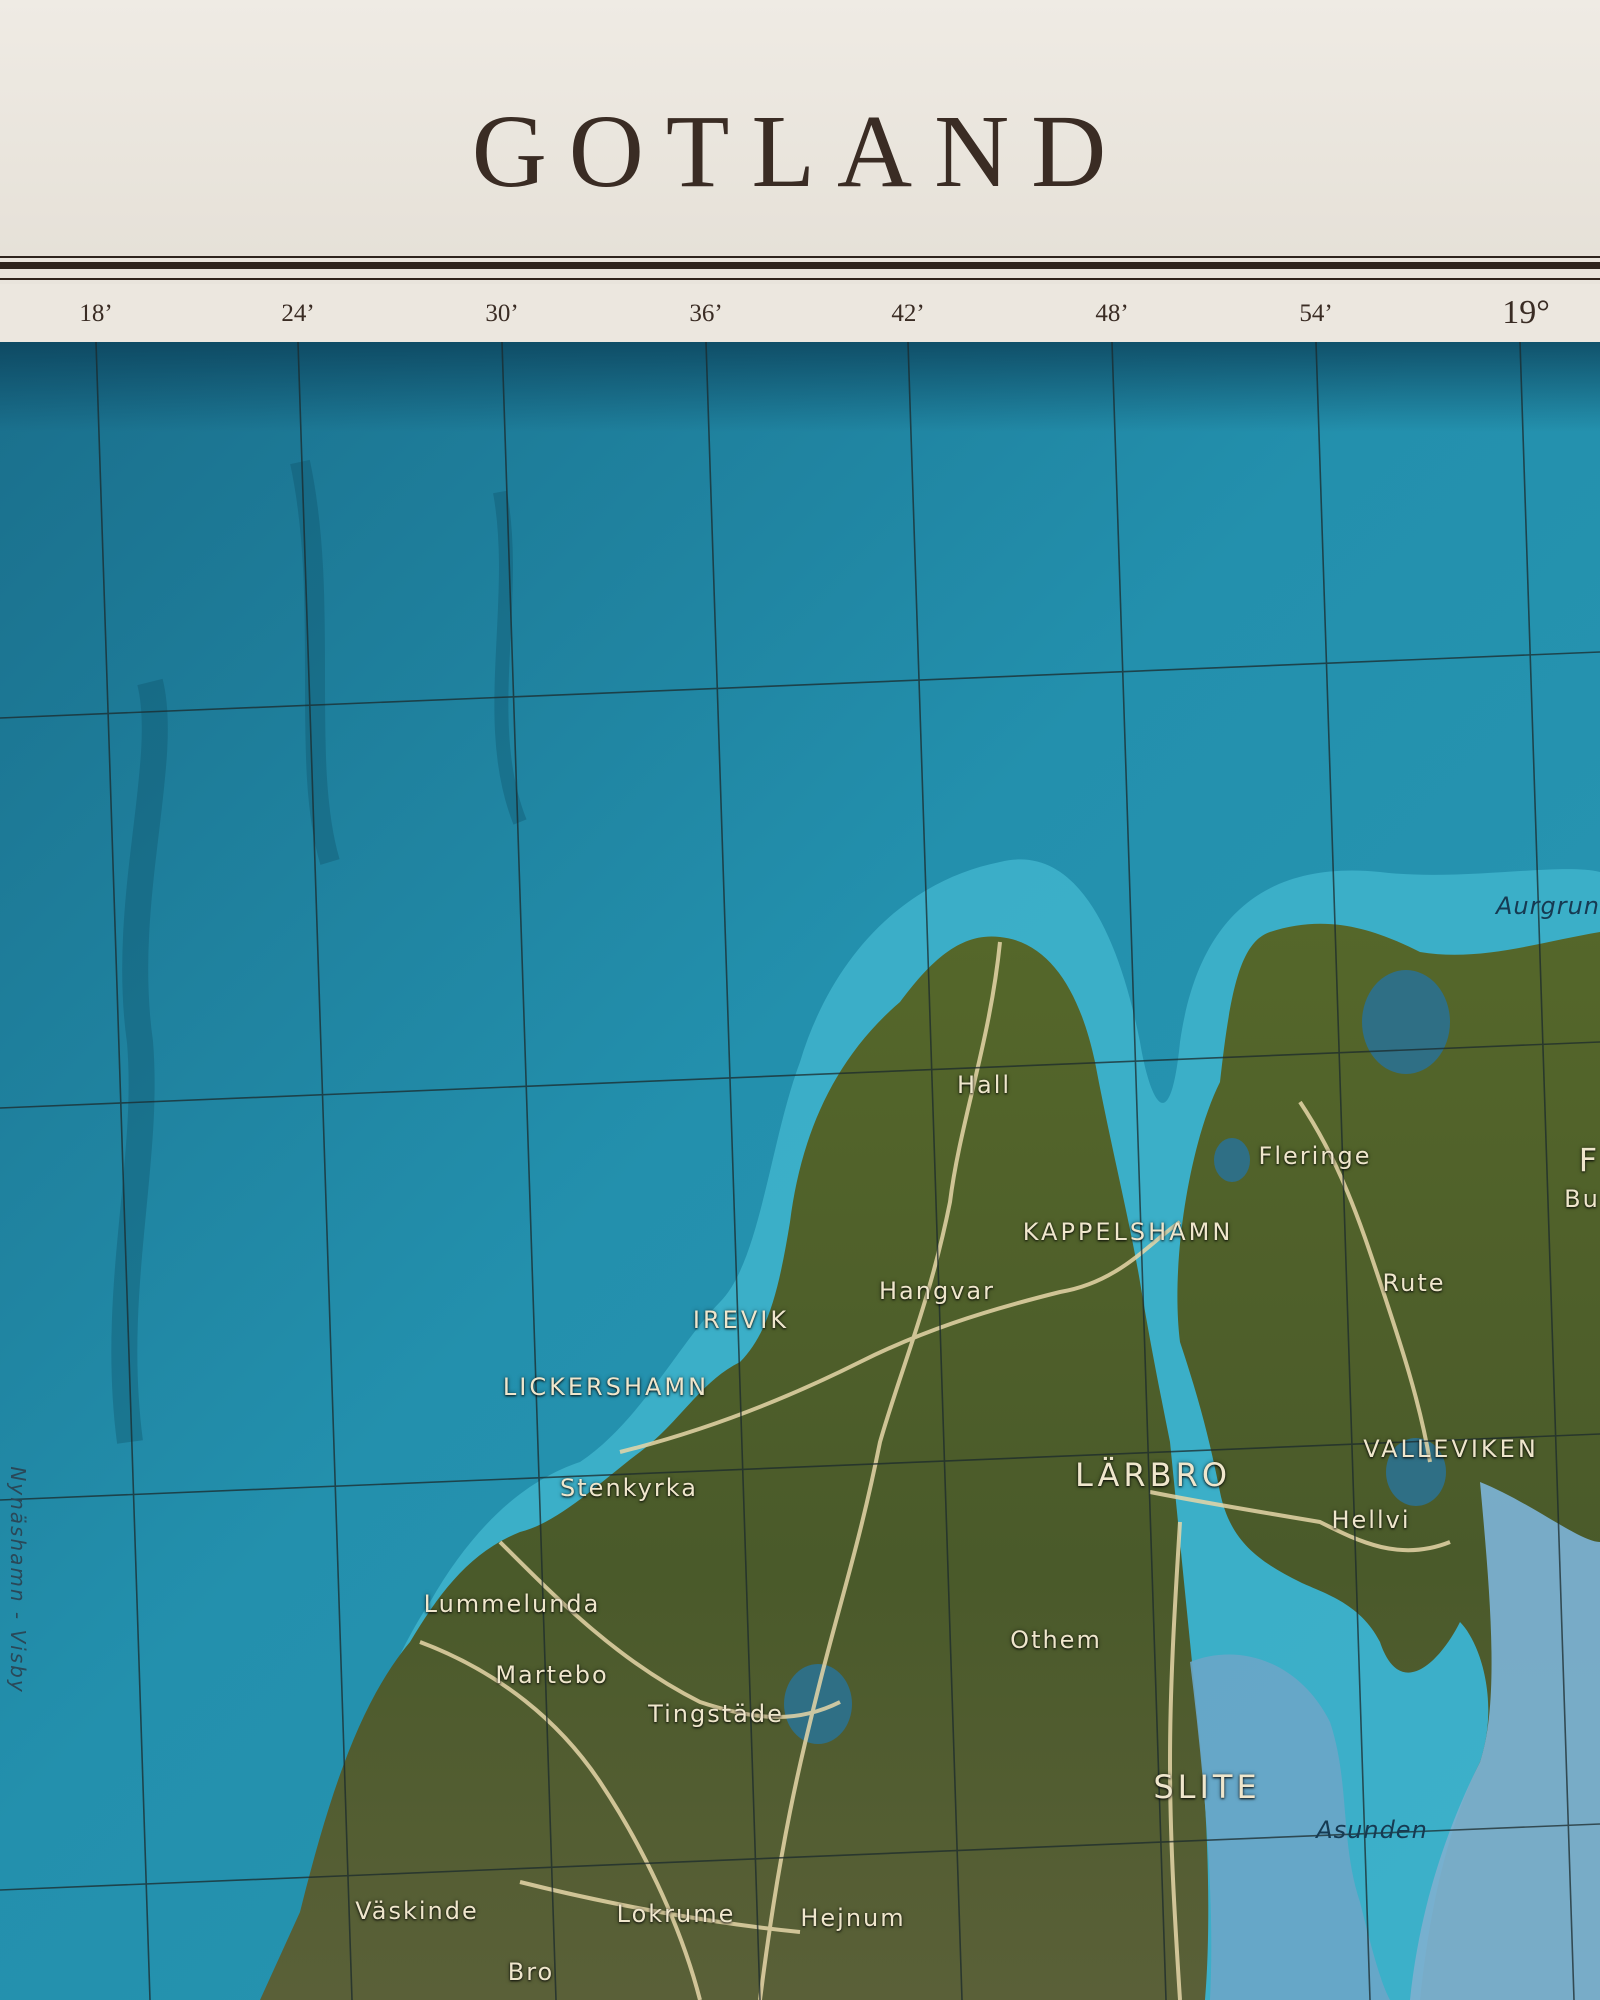  I want to click on place-label: Hellvi, so click(1371, 1520).